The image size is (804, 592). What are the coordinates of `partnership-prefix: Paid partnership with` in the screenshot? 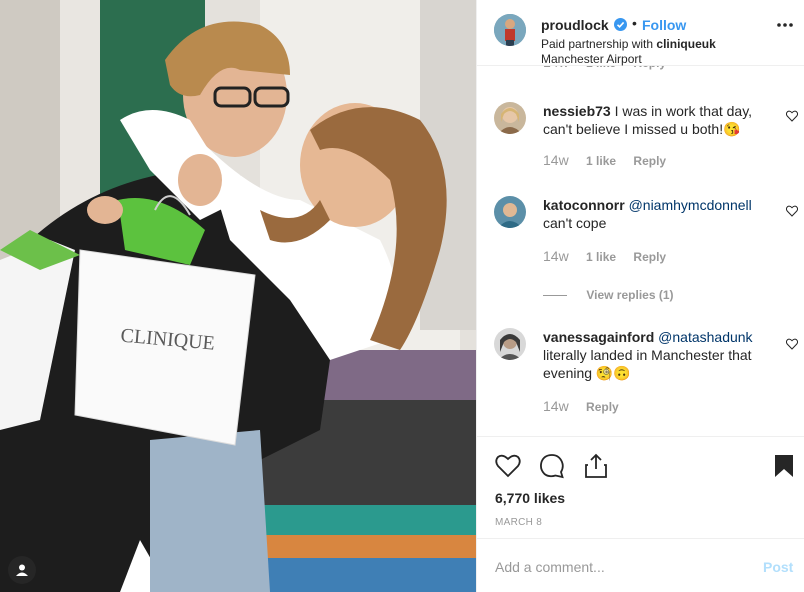 It's located at (599, 44).